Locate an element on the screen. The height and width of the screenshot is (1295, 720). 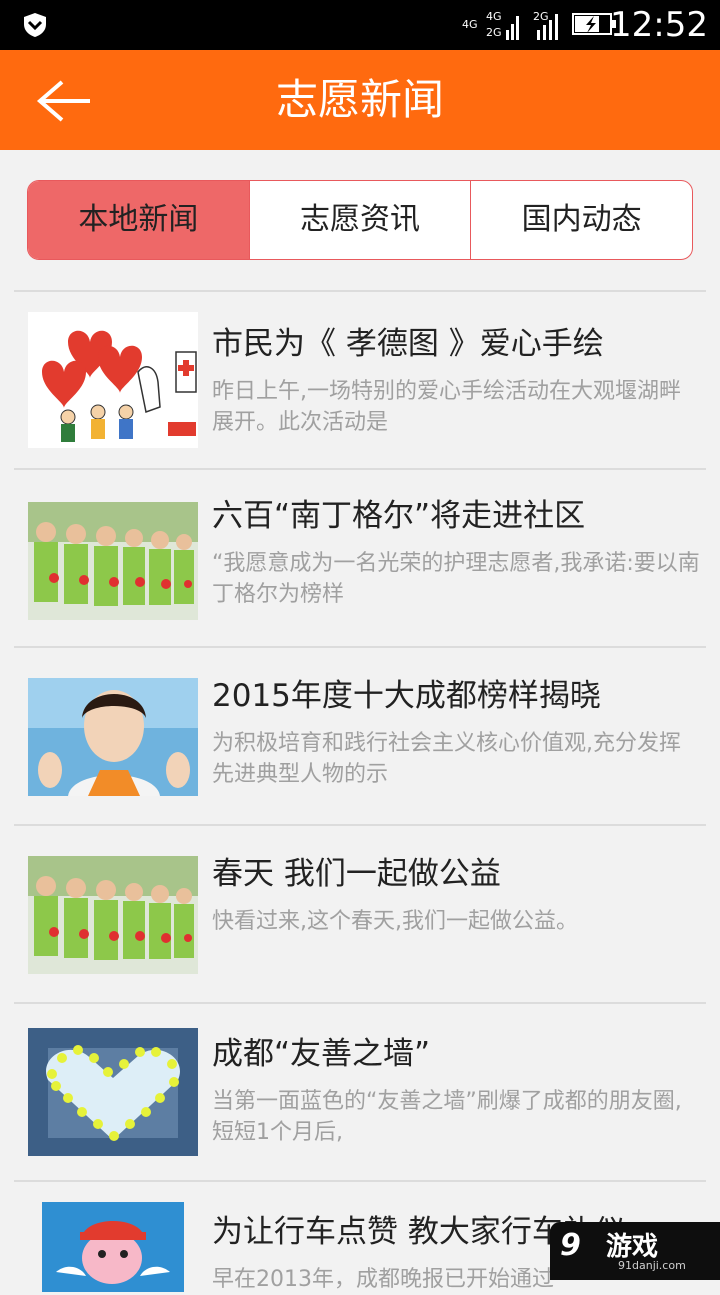
app-header: 志愿新闻 is located at coordinates (360, 100).